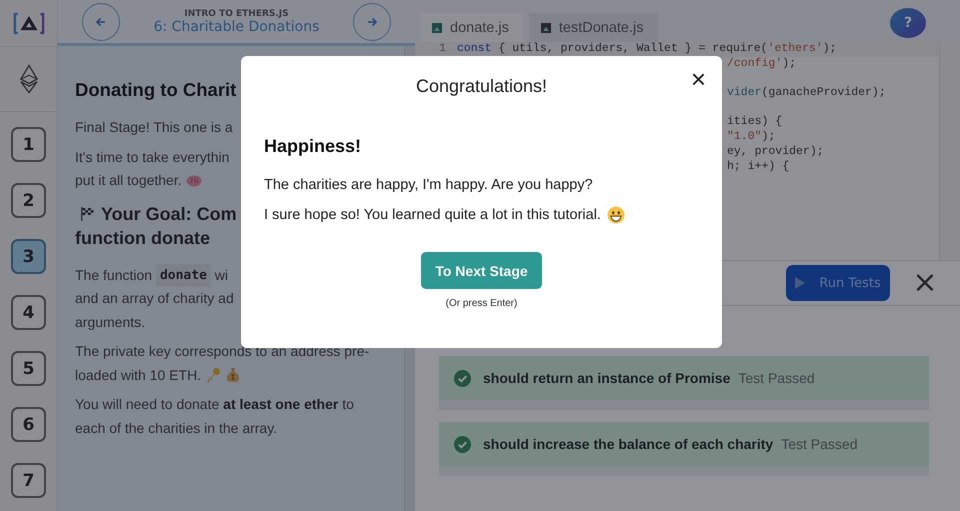  What do you see at coordinates (751, 137) in the screenshot?
I see `code-line: "1.0");` at bounding box center [751, 137].